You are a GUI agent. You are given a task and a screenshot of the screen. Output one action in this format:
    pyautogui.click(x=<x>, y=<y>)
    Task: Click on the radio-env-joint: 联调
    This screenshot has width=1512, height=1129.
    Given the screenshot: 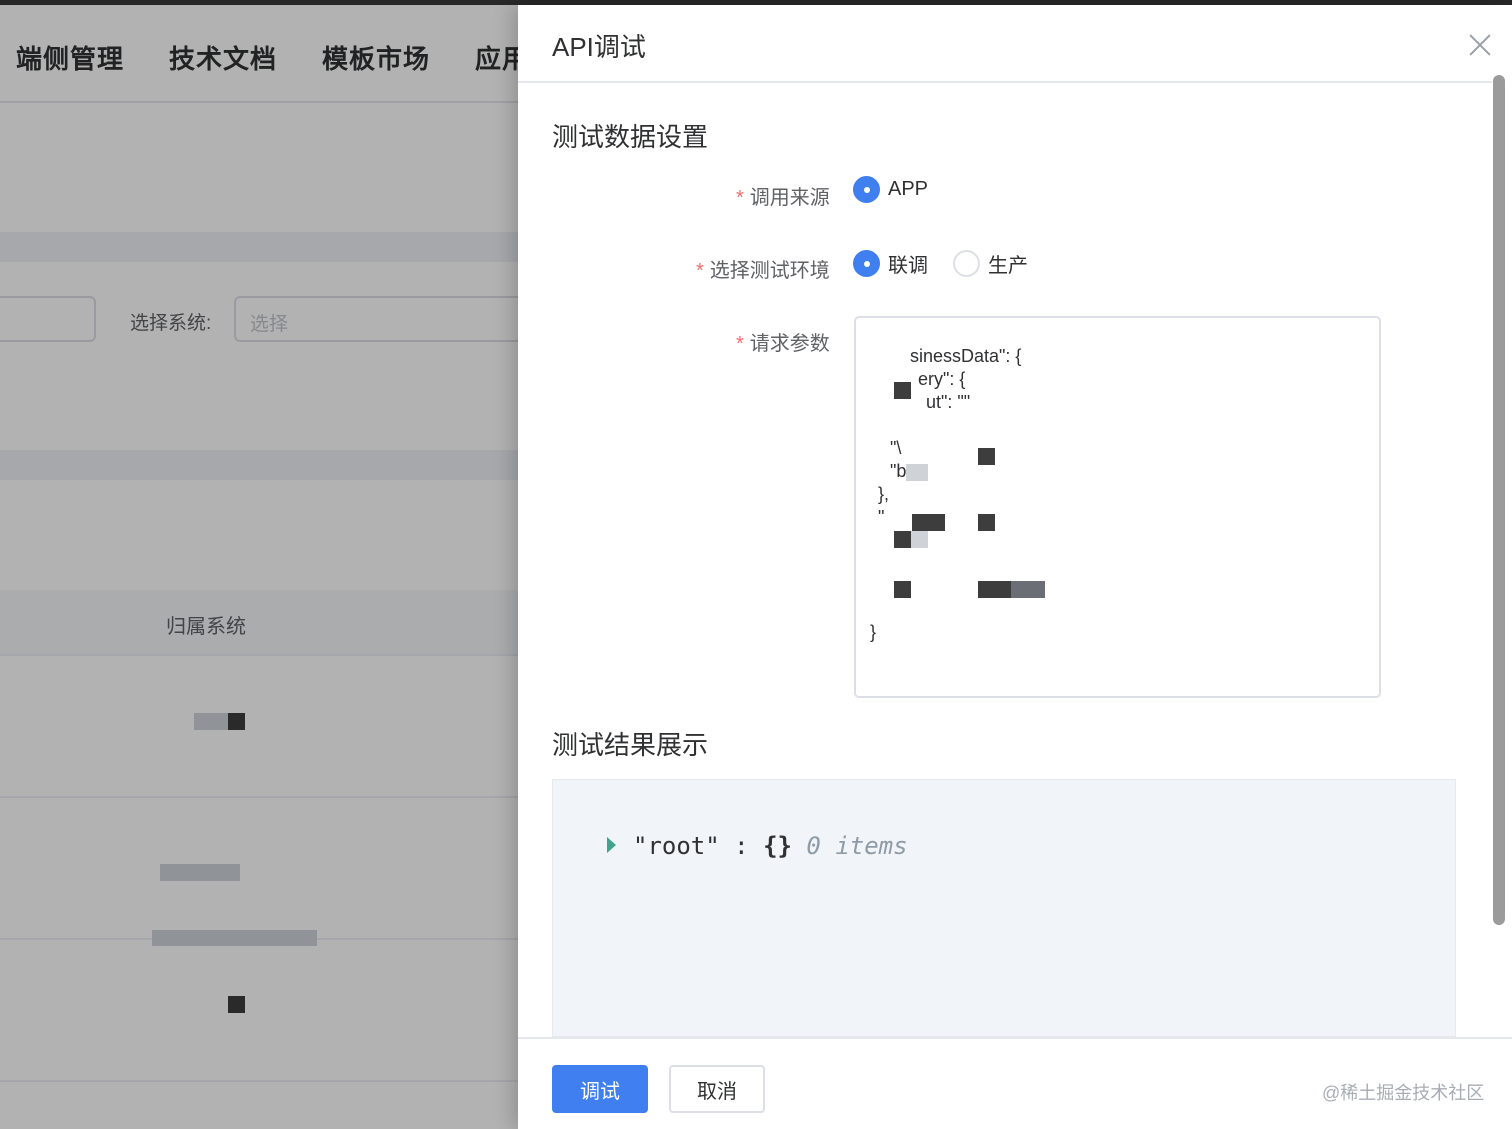 What is the action you would take?
    pyautogui.click(x=890, y=263)
    